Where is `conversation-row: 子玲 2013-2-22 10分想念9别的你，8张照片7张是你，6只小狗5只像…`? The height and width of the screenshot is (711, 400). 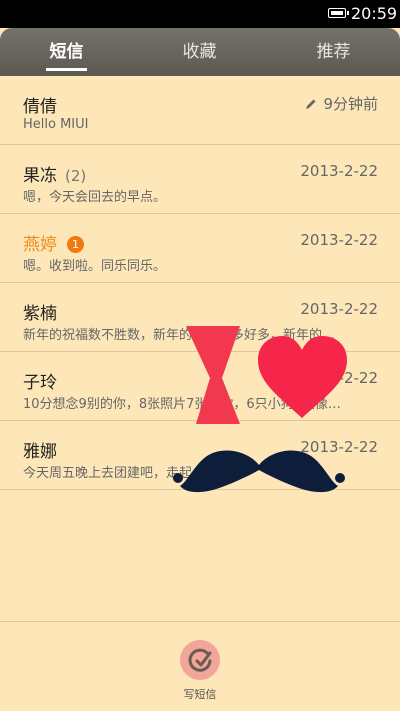
conversation-row: 子玲 2013-2-22 10分想念9别的你，8张照片7张是你，6只小狗5只像… is located at coordinates (200, 386).